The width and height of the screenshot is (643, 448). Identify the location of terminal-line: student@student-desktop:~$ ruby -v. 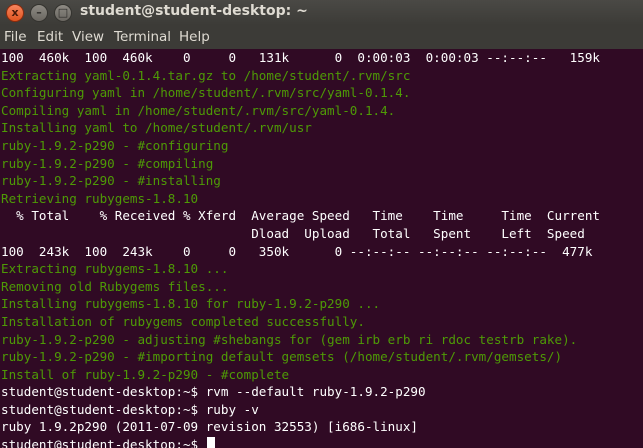
(130, 409).